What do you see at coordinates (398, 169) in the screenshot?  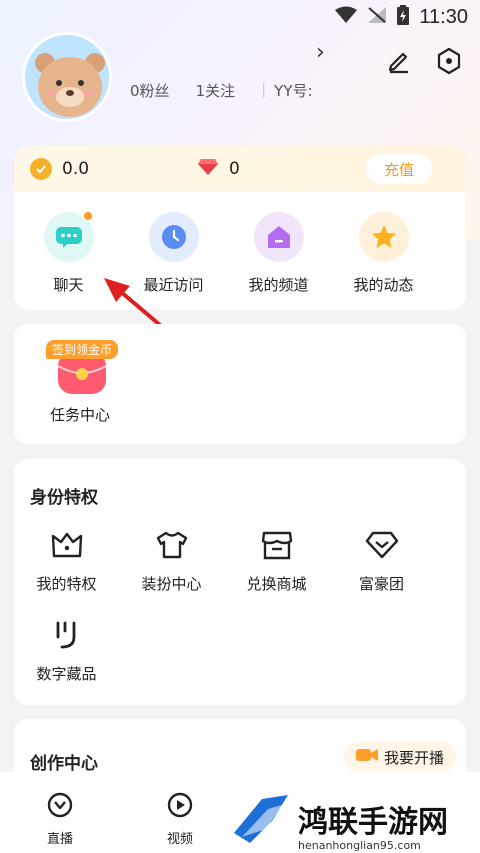 I see `recharge-button: 充值` at bounding box center [398, 169].